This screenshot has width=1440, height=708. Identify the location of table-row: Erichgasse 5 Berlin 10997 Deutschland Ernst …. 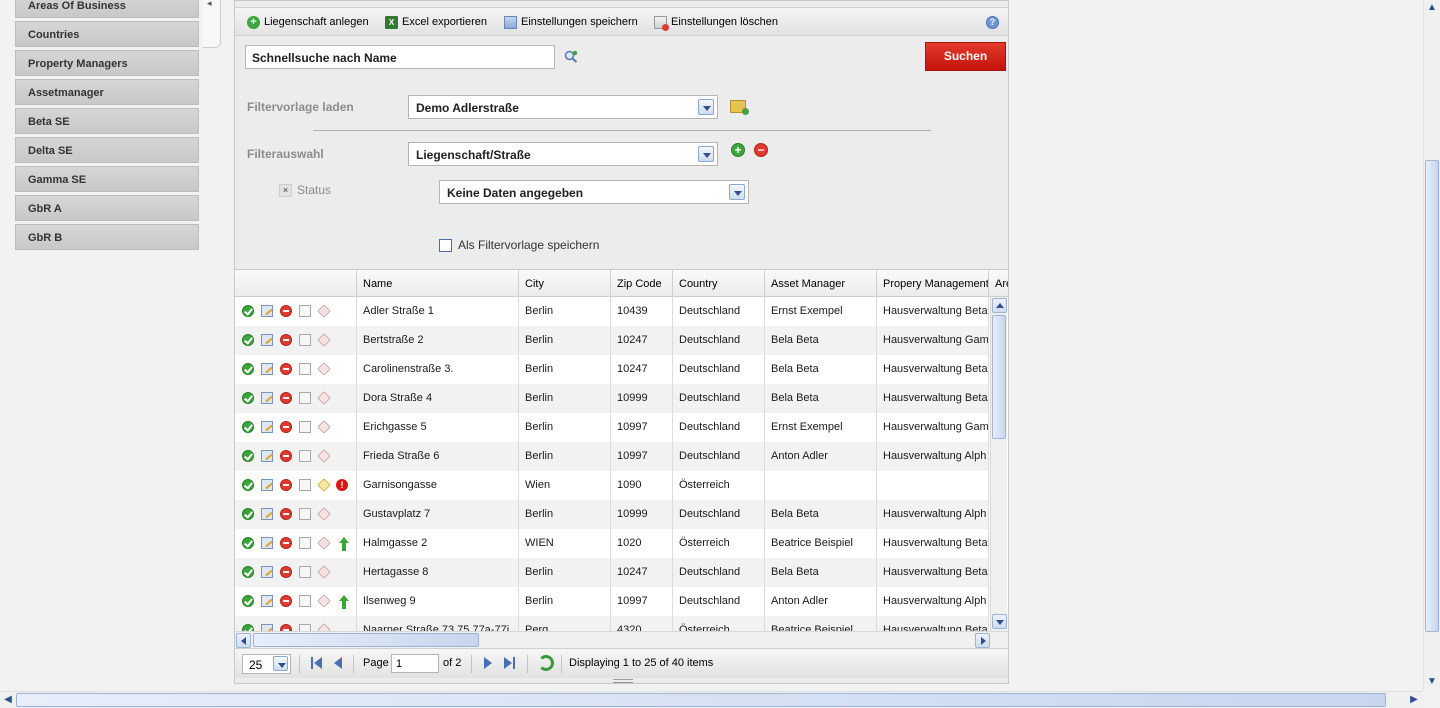
(612, 427).